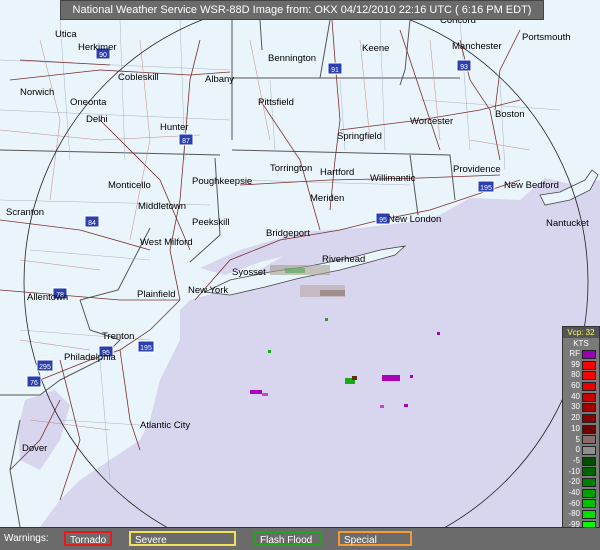  Describe the element at coordinates (575, 364) in the screenshot. I see `legend-row-label: 99` at that location.